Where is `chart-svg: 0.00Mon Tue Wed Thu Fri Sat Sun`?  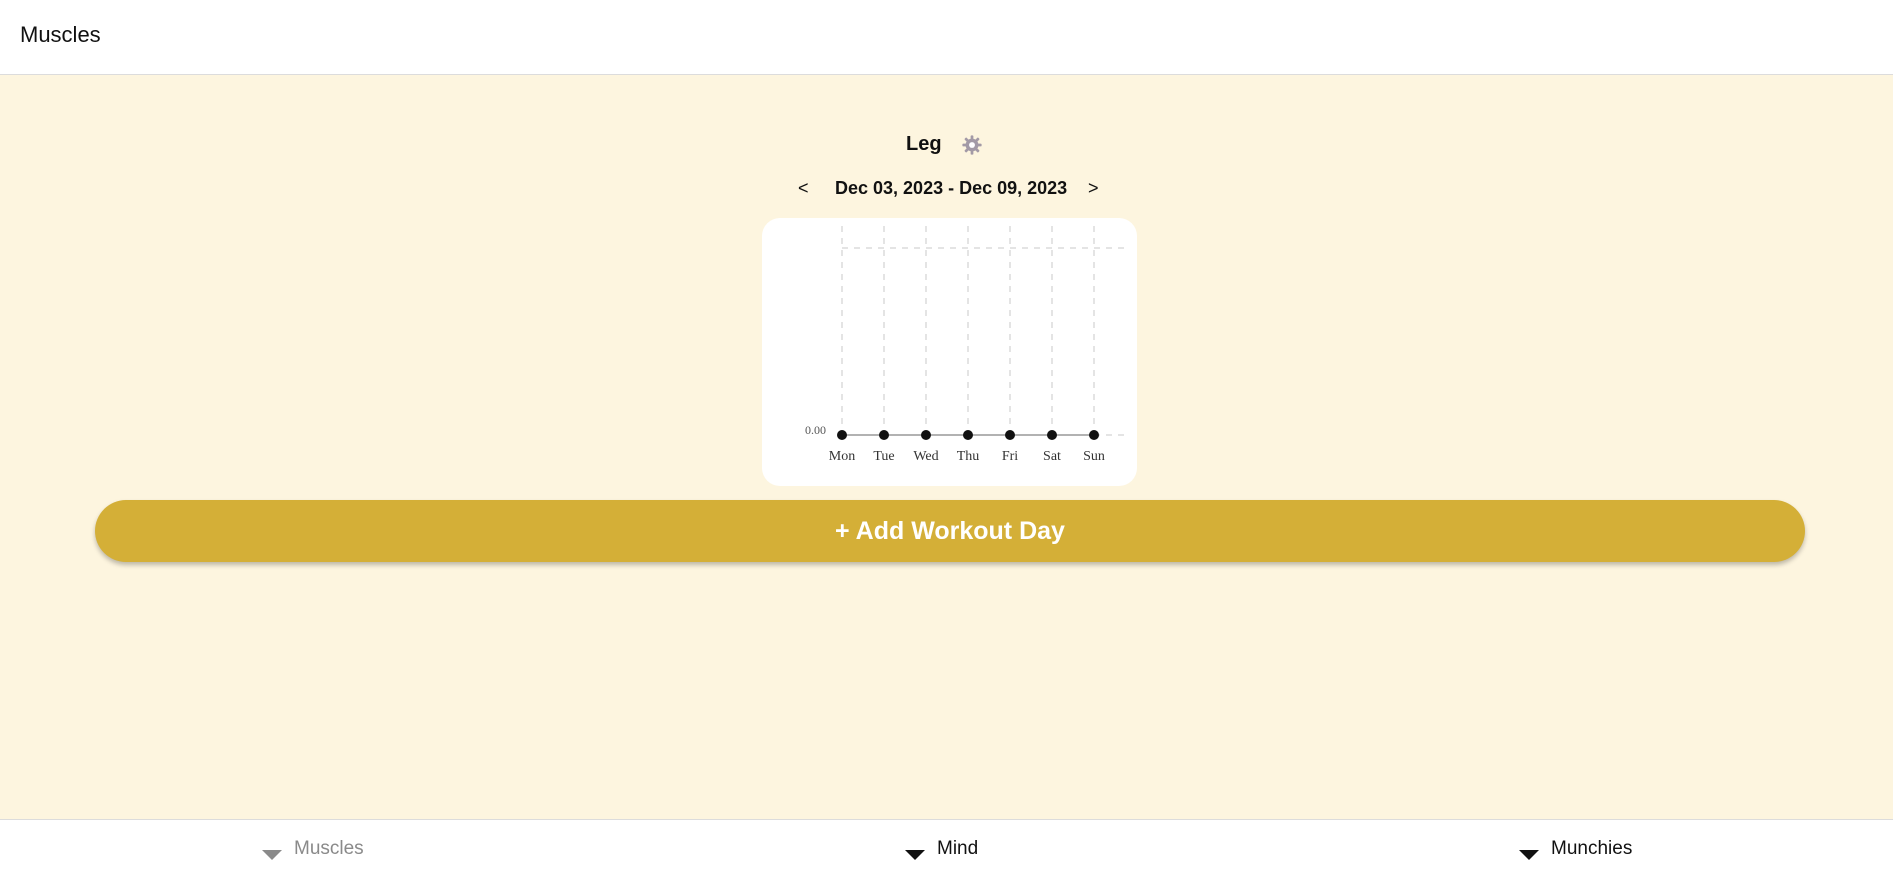
chart-svg: 0.00Mon Tue Wed Thu Fri Sat Sun is located at coordinates (967, 345).